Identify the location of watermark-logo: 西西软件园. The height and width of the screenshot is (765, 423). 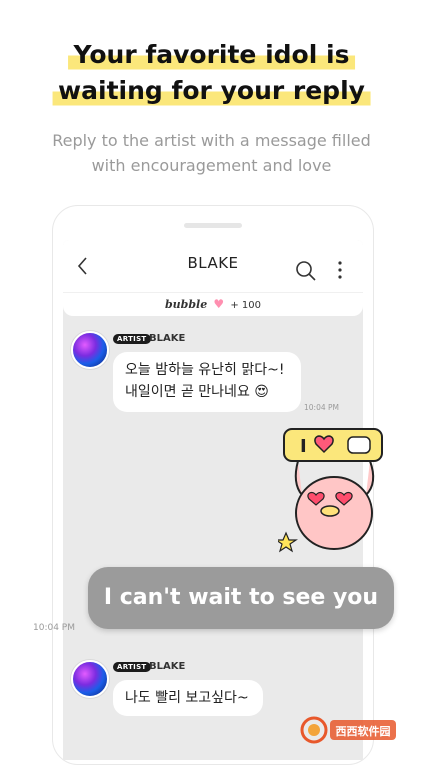
(348, 730).